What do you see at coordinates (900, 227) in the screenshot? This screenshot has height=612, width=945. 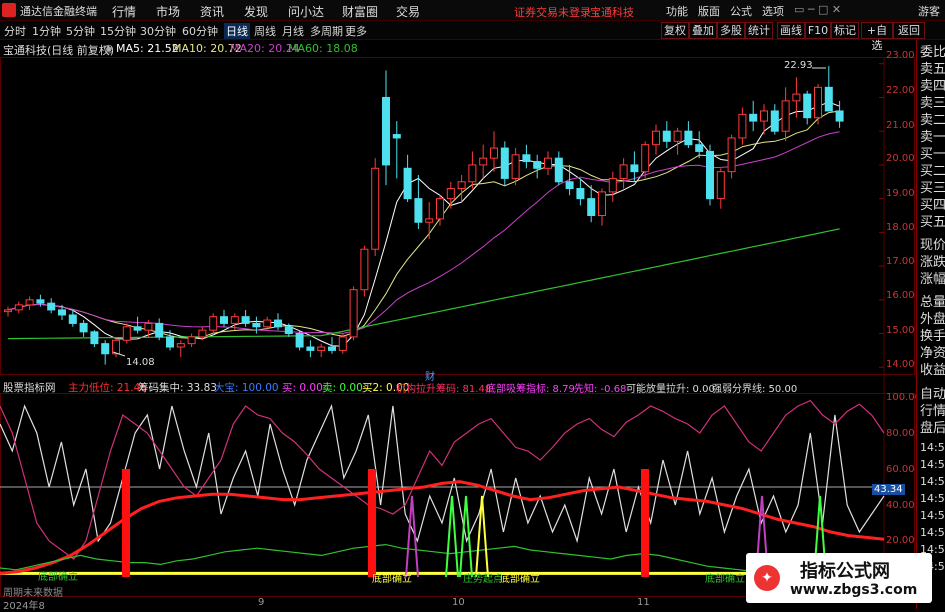 I see `price-axis-label: 18.00` at bounding box center [900, 227].